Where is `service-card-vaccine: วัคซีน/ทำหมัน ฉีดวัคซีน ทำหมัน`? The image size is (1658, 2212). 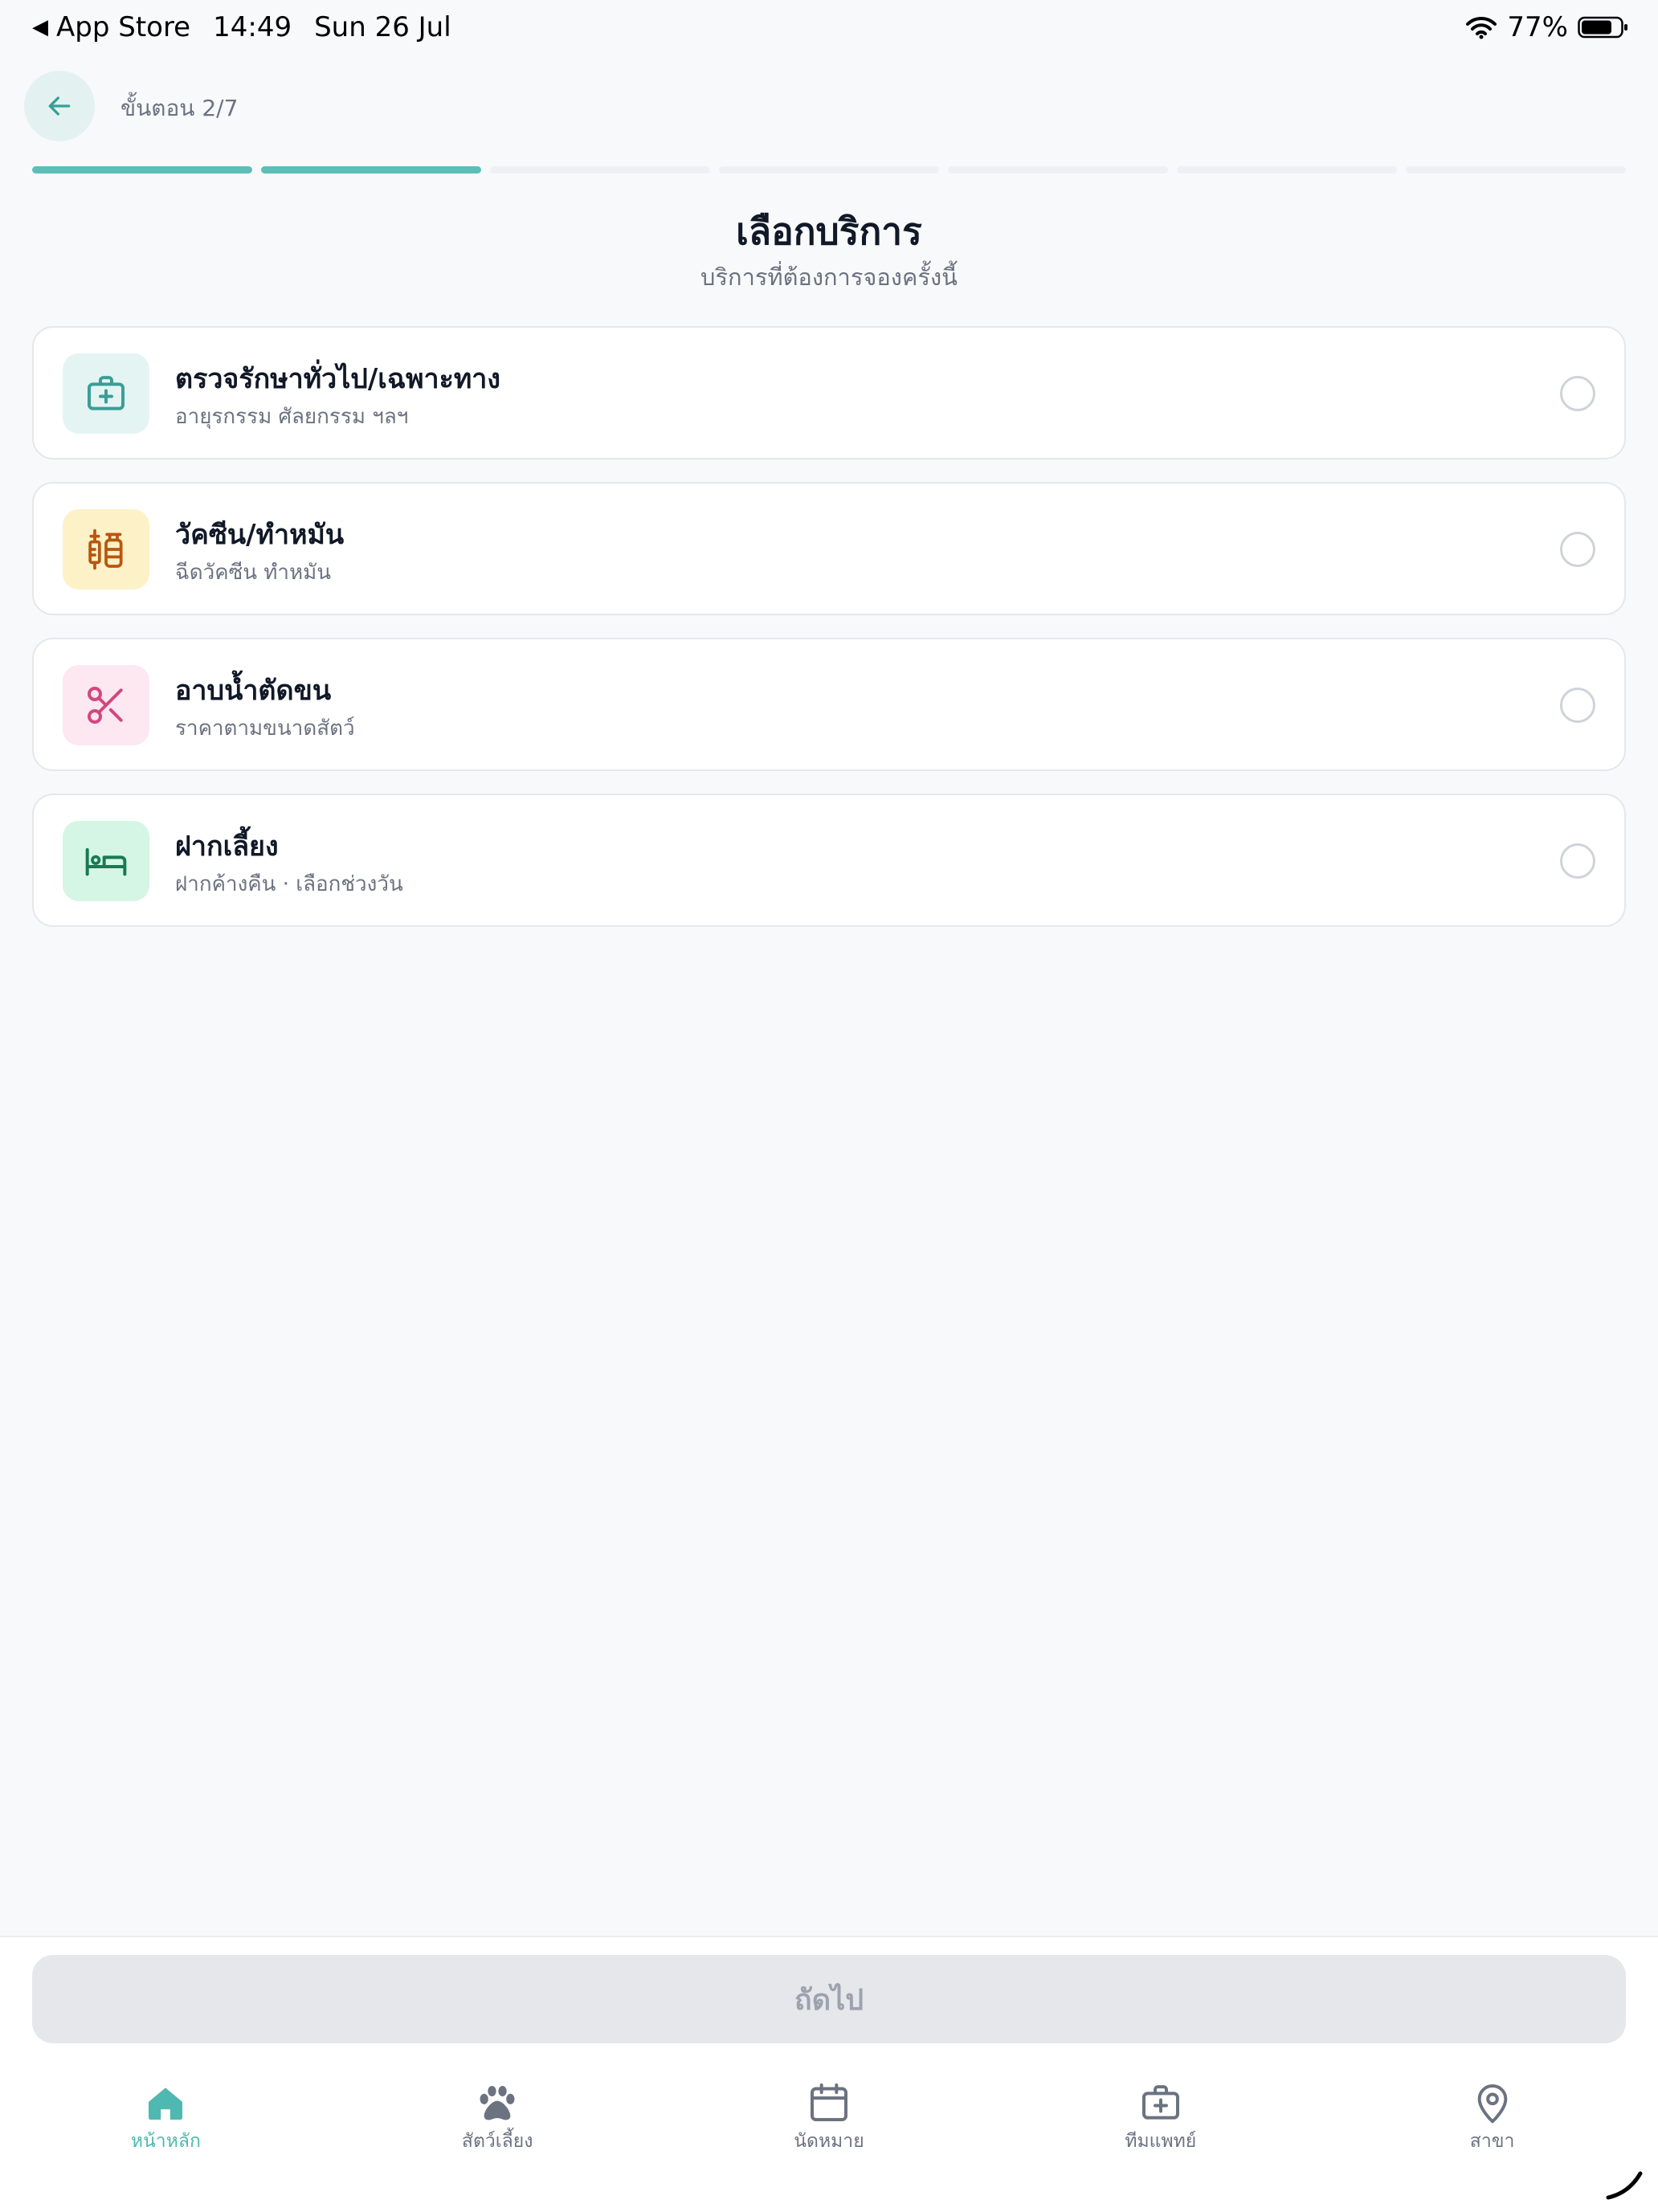 service-card-vaccine: วัคซีน/ทำหมัน ฉีดวัคซีน ทำหมัน is located at coordinates (829, 548).